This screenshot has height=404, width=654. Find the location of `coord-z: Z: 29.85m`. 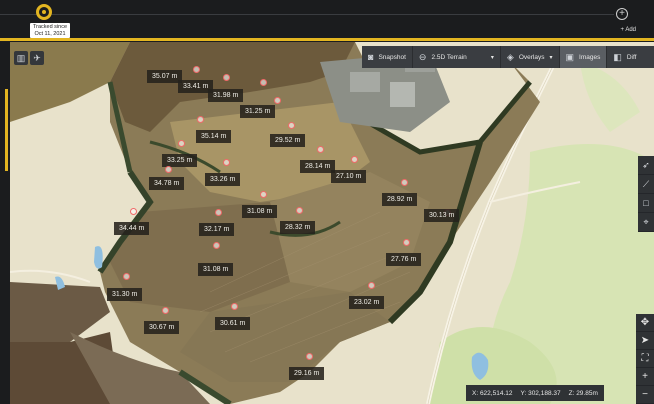

coord-z: Z: 29.85m is located at coordinates (583, 393).